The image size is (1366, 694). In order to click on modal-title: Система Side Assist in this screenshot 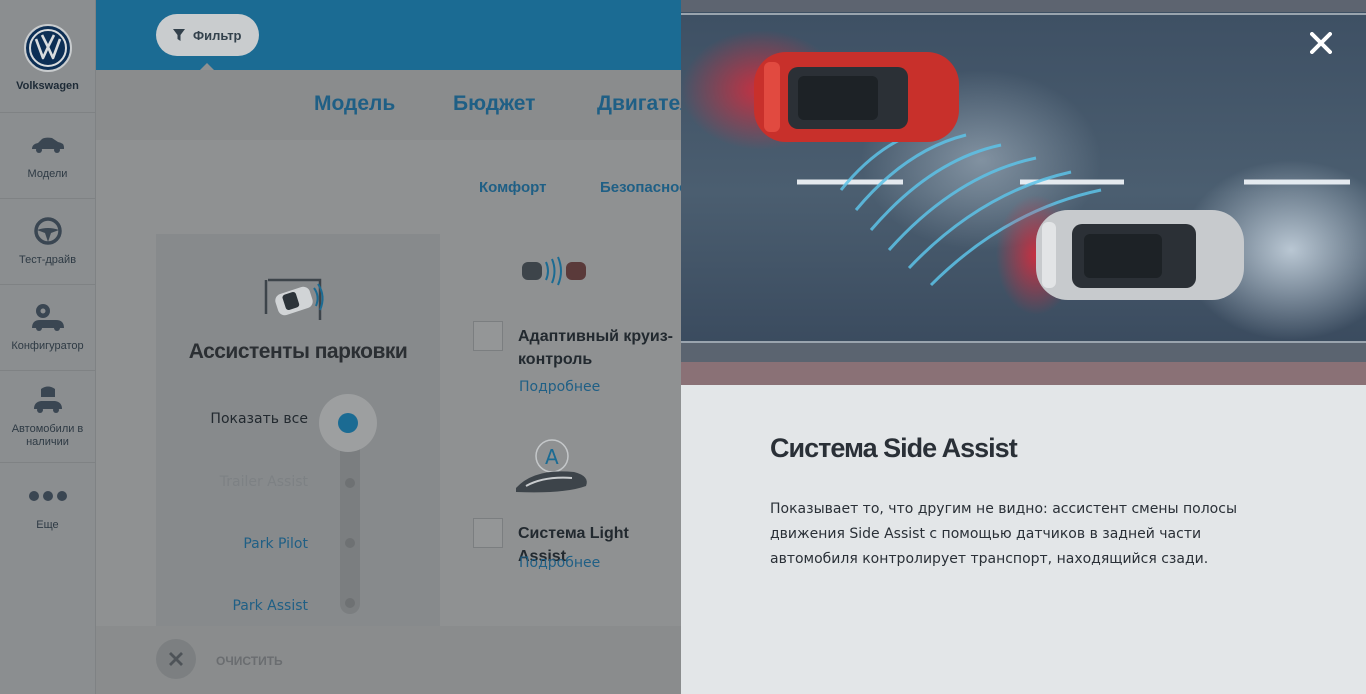, I will do `click(894, 448)`.